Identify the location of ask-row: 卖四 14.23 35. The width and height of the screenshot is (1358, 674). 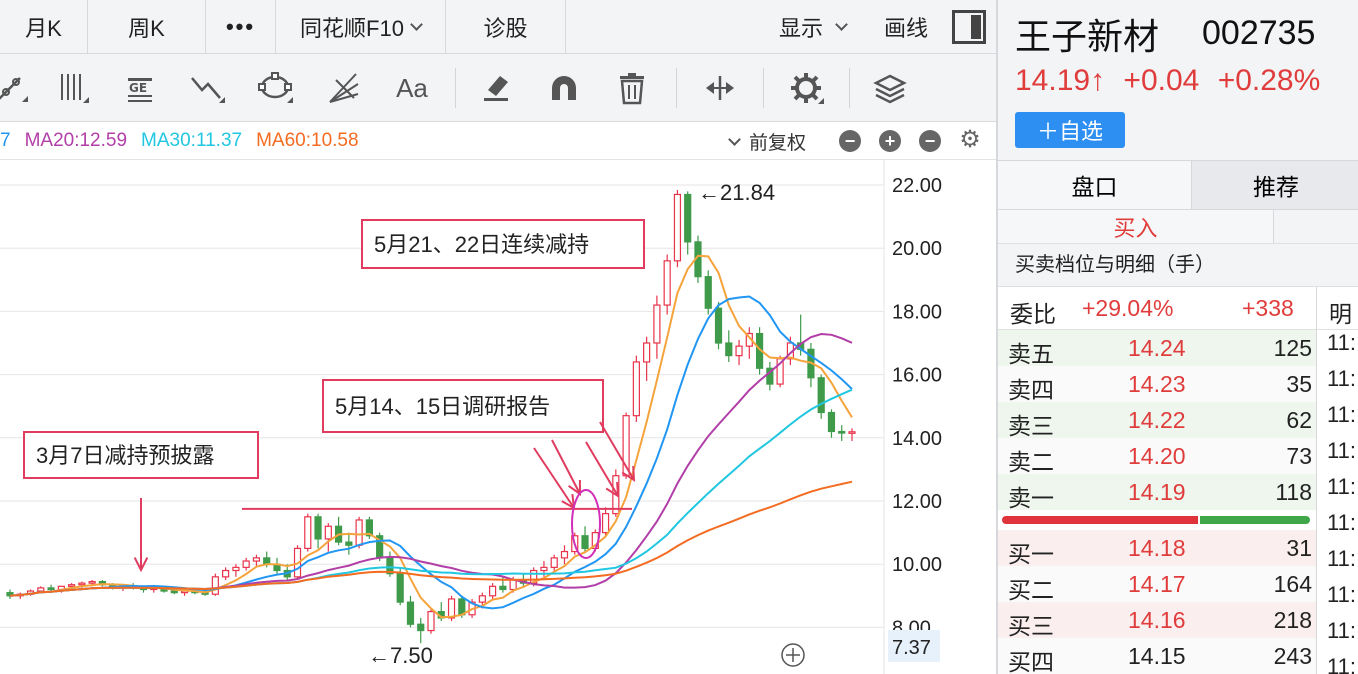
(1157, 384).